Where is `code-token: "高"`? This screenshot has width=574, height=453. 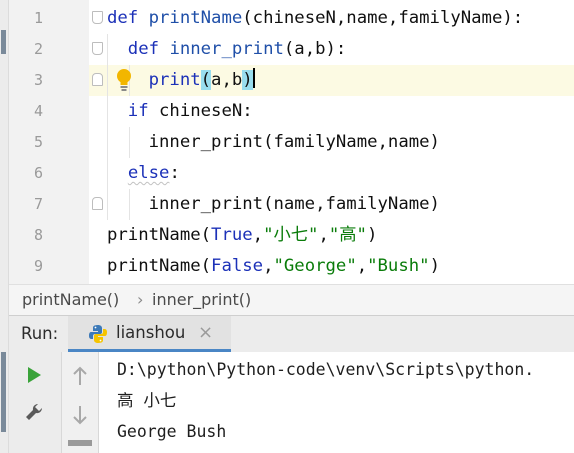 code-token: "高" is located at coordinates (347, 235).